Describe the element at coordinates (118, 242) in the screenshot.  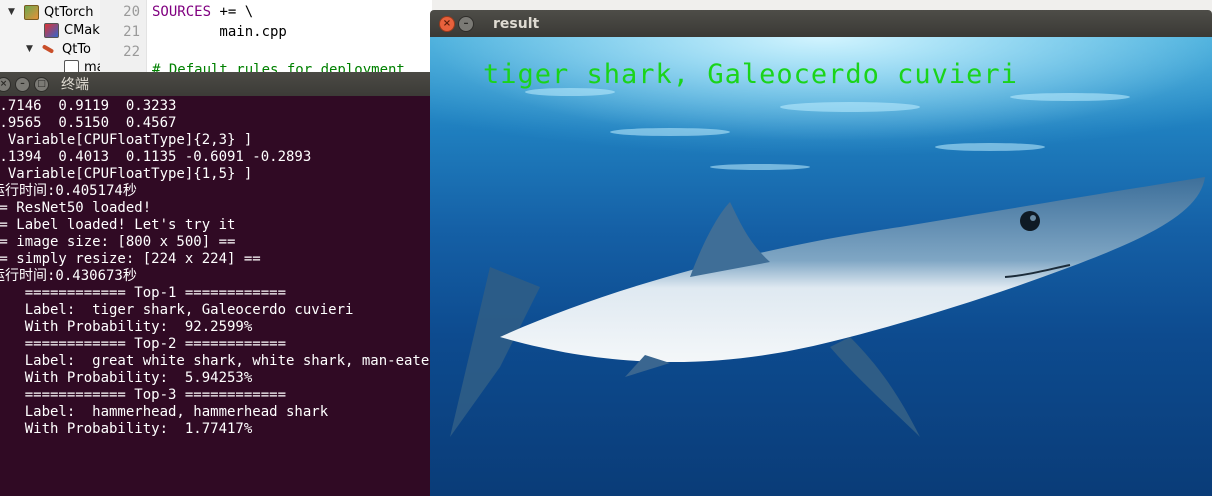
I see `terminal-line: == image size: [800 x 500] ==` at that location.